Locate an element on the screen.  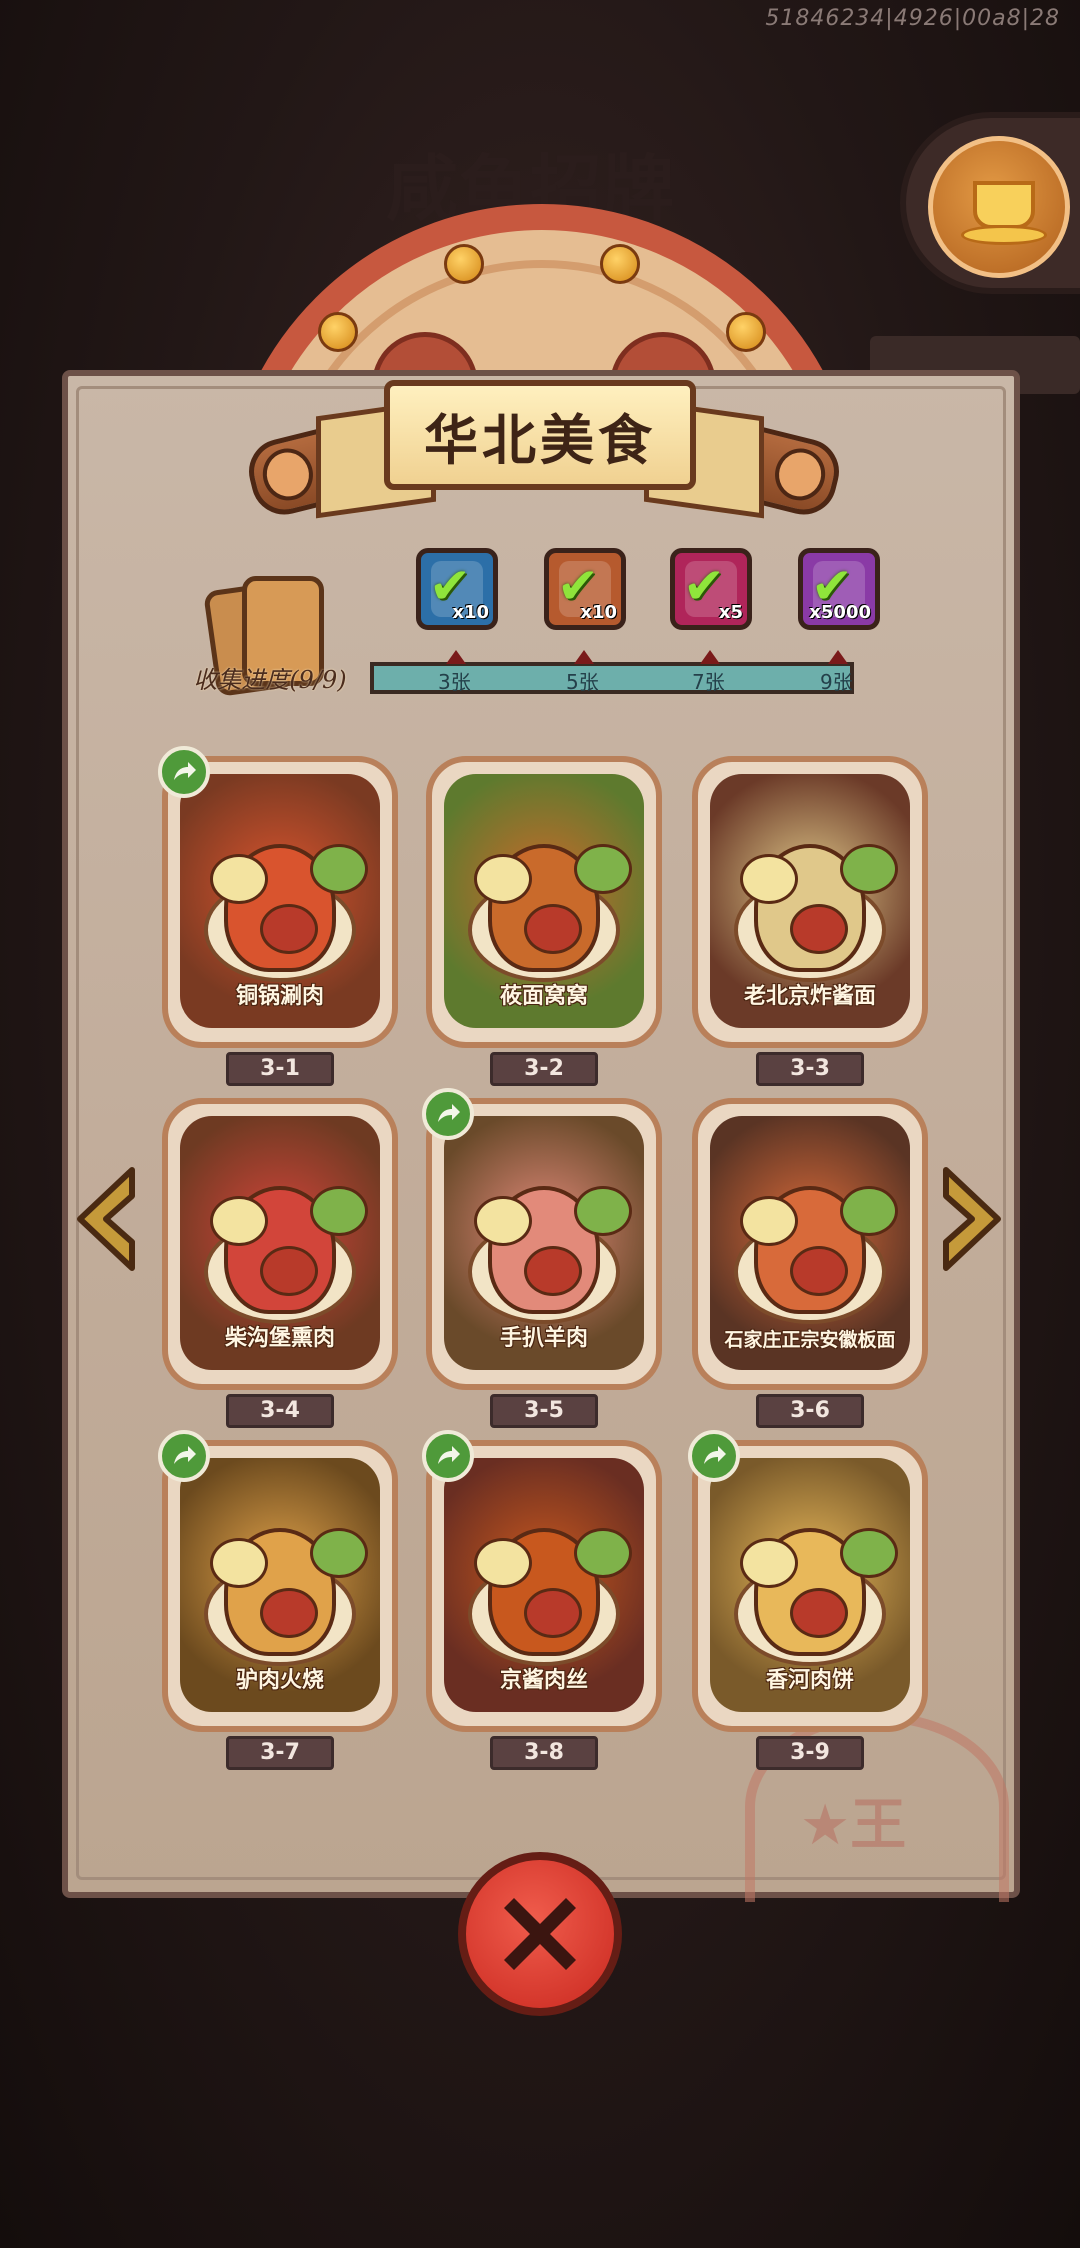
milestone-label: 9张 is located at coordinates (836, 682).